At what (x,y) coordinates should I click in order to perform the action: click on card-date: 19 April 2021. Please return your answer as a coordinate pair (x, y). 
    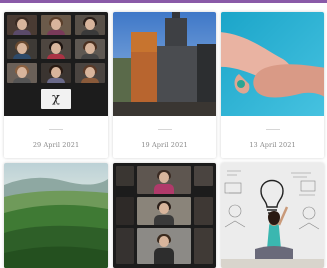
    Looking at the image, I should click on (164, 145).